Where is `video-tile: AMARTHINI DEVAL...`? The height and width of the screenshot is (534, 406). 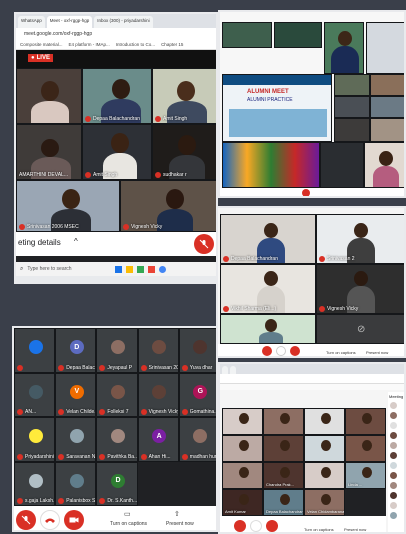
video-tile: AMARTHINI DEVAL... is located at coordinates (49, 152).